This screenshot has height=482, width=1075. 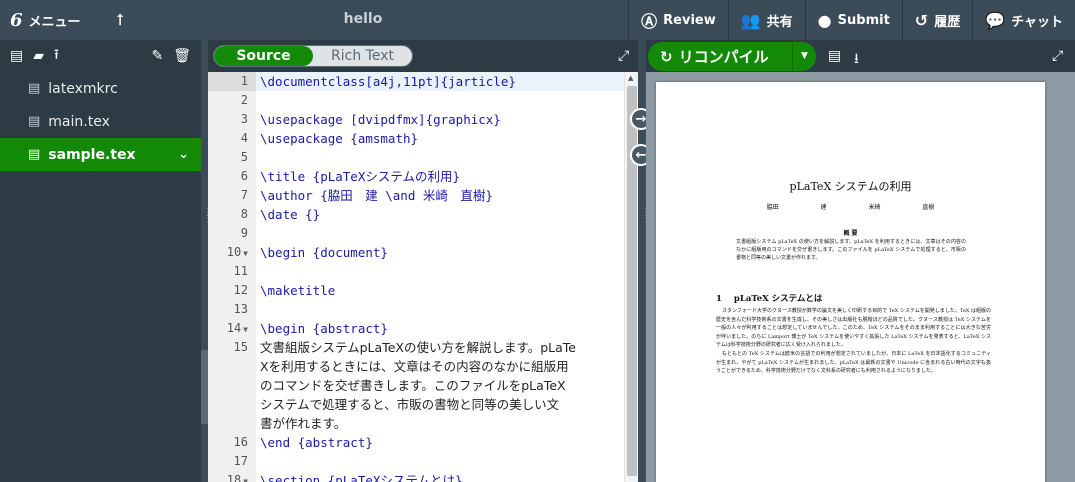 What do you see at coordinates (244, 233) in the screenshot?
I see `line-number: 9` at bounding box center [244, 233].